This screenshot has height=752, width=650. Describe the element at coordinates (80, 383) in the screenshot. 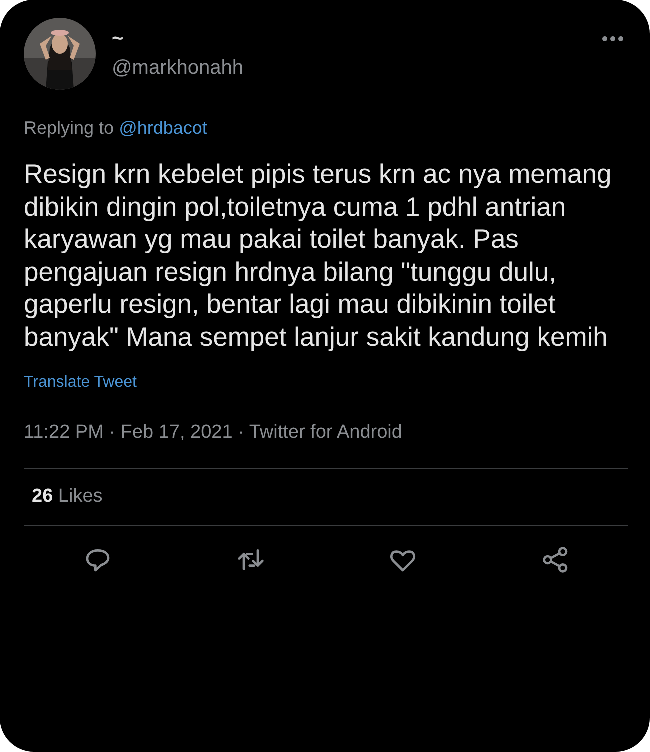

I see `translate-link: Translate Tweet` at that location.